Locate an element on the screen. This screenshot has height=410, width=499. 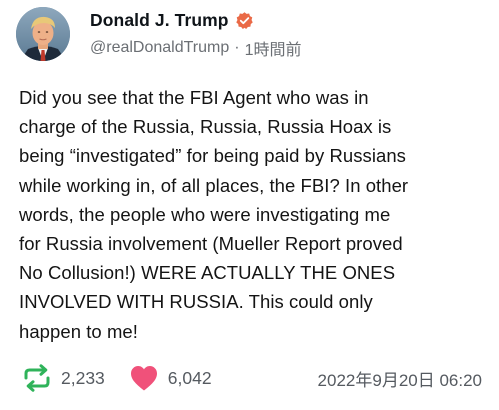
post-actions-bar: 2,233 6,042 2022年9月20日 06:20 is located at coordinates (252, 378).